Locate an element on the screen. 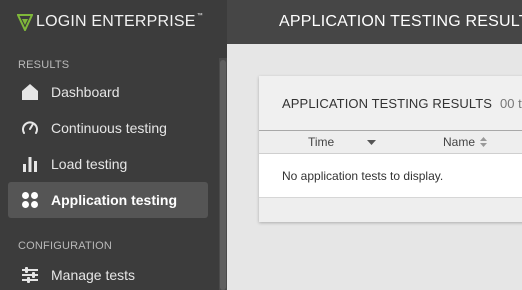  sidebar-item-label: Manage tests is located at coordinates (93, 275).